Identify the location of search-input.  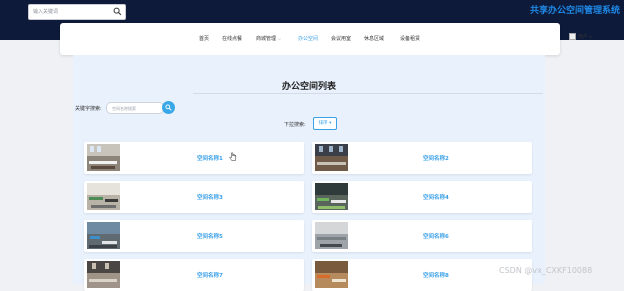
(71, 12).